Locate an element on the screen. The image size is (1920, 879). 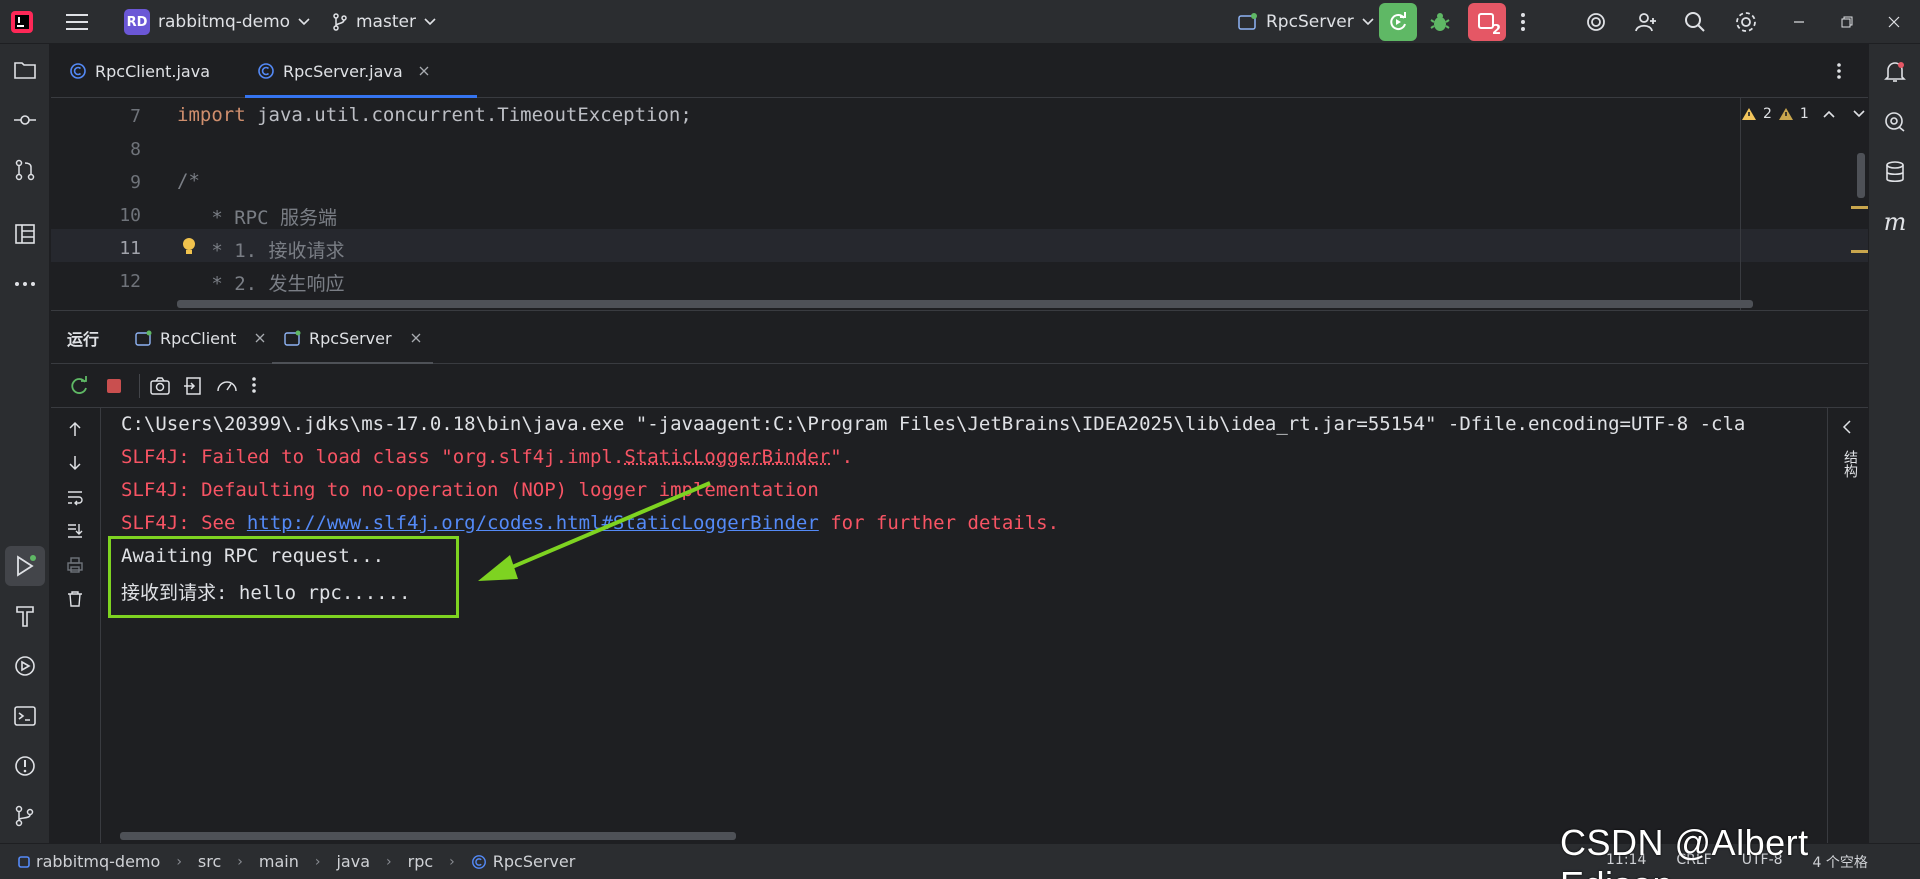
tab-rpcserver-java: RpcServer.java is located at coordinates (361, 71).